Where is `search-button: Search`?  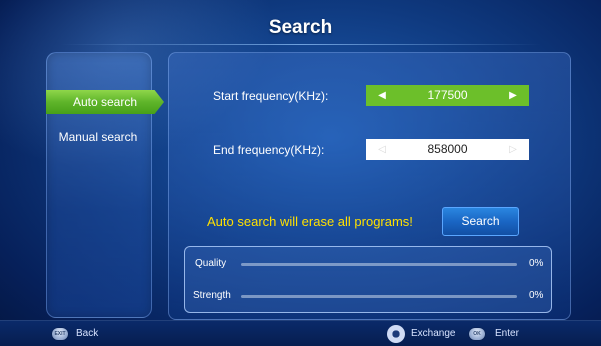
search-button: Search is located at coordinates (480, 221).